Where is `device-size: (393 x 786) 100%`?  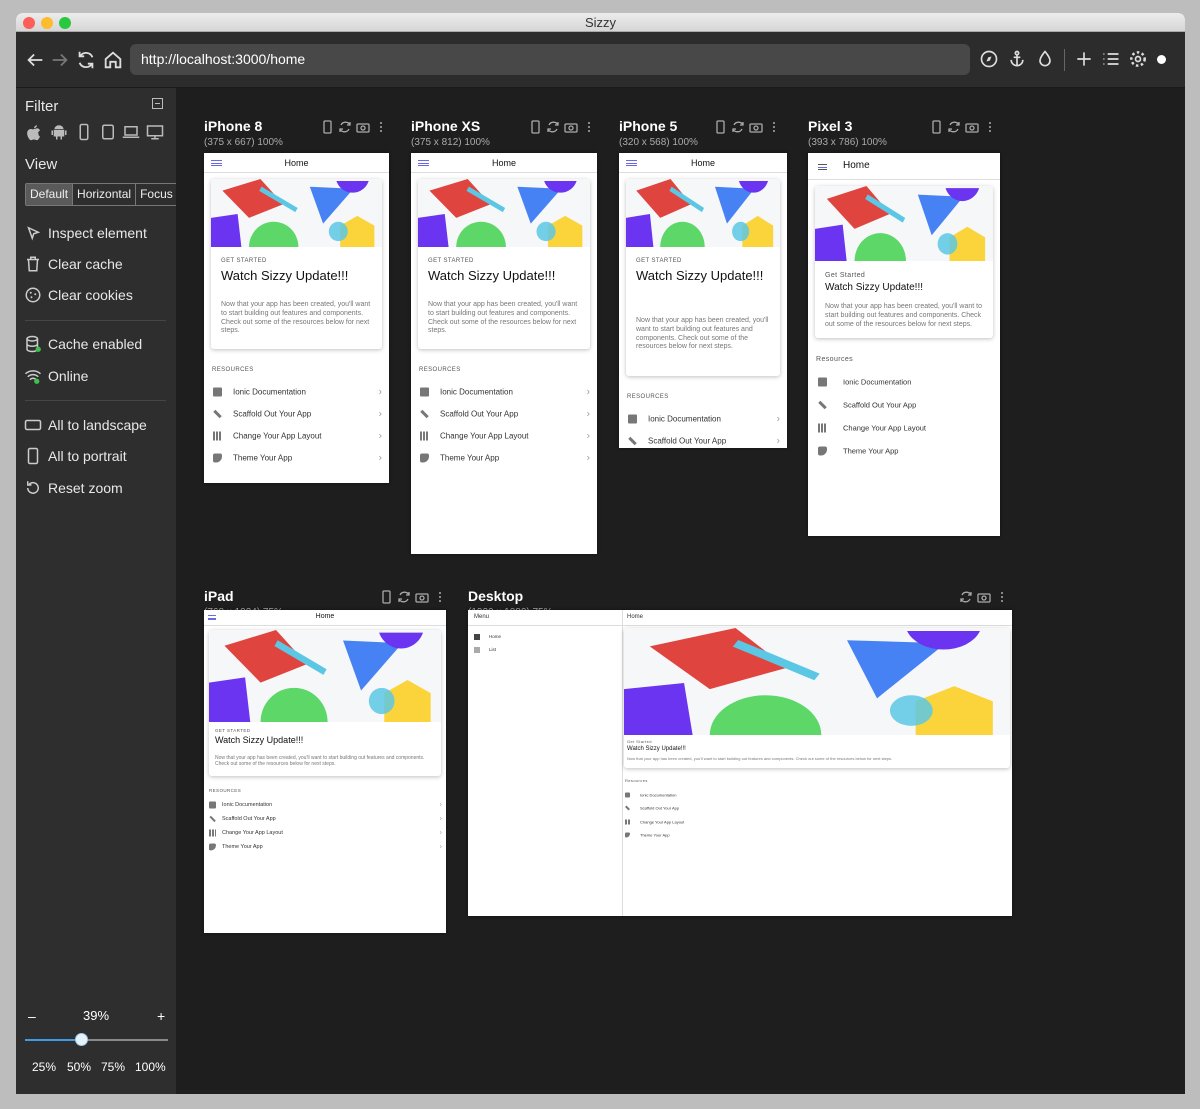
device-size: (393 x 786) 100% is located at coordinates (847, 142).